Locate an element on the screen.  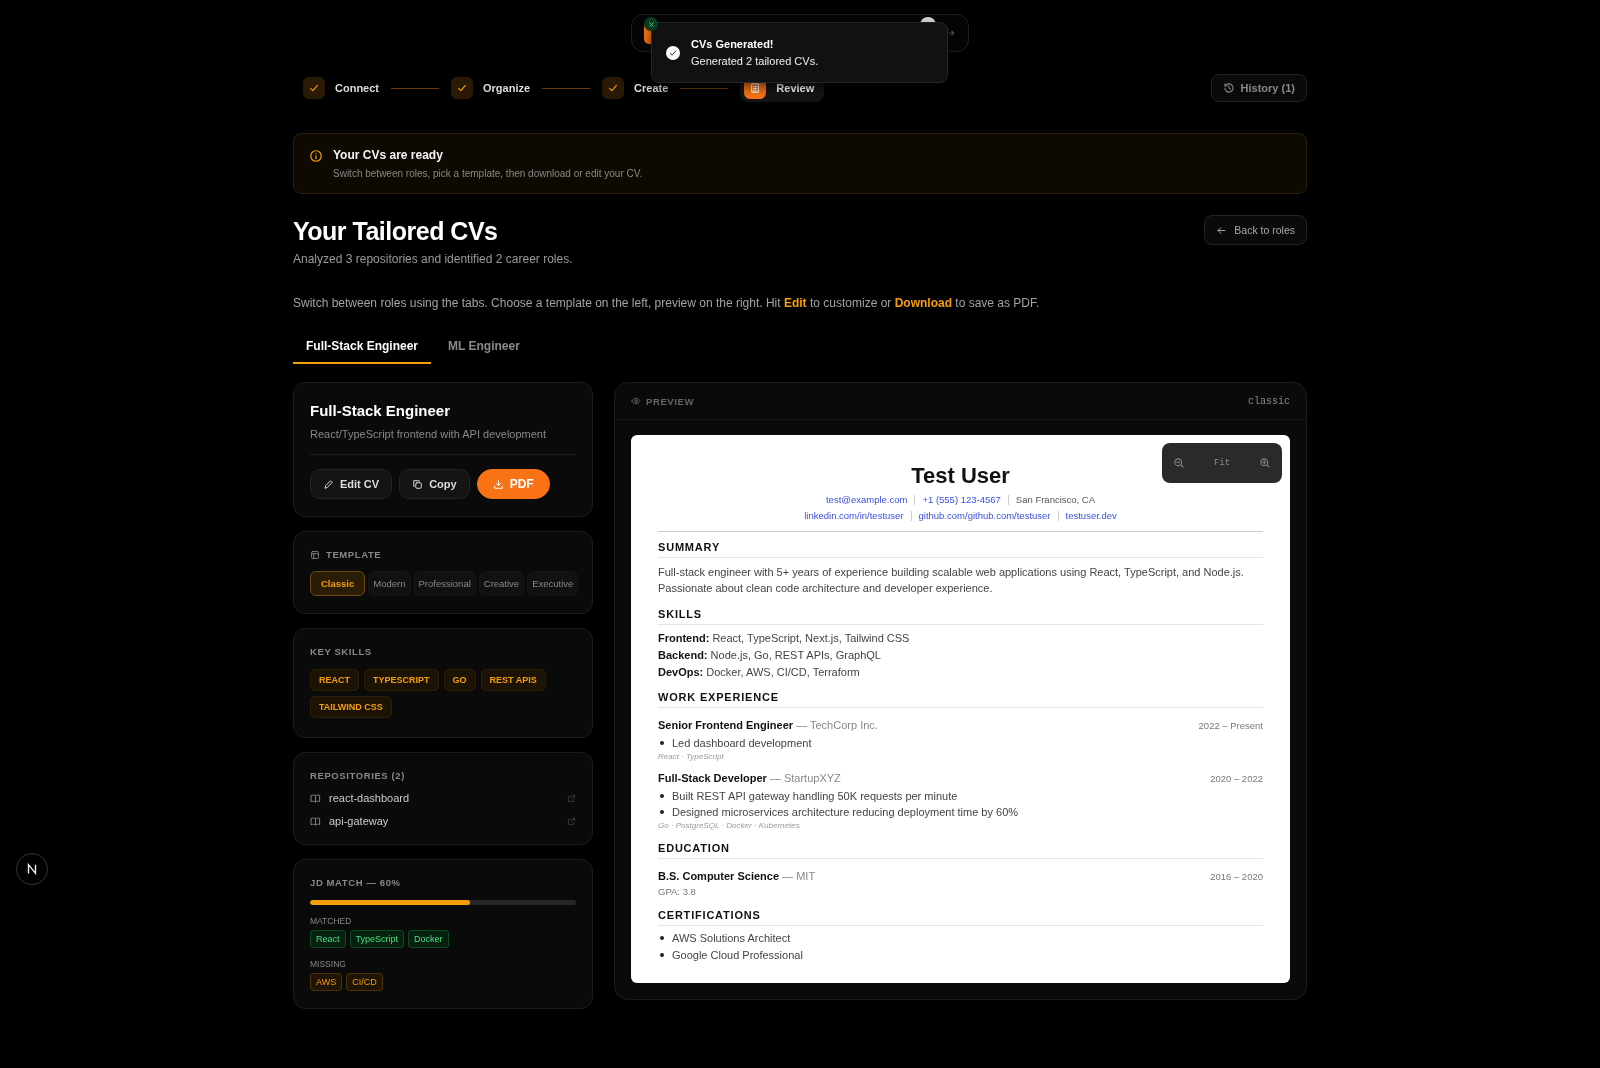
fit-button: Fit is located at coordinates (1222, 463).